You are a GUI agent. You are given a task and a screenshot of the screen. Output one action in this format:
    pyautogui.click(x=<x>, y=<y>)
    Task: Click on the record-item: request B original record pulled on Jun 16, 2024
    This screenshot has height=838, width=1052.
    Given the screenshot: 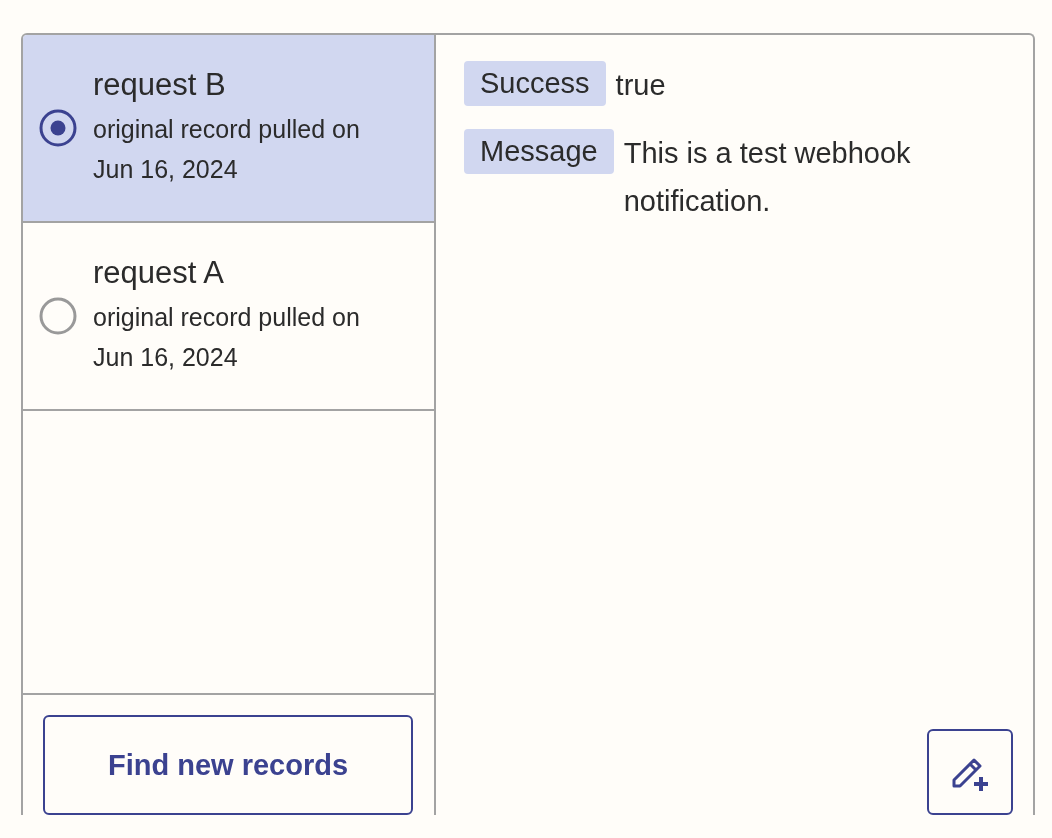 What is the action you would take?
    pyautogui.click(x=228, y=129)
    